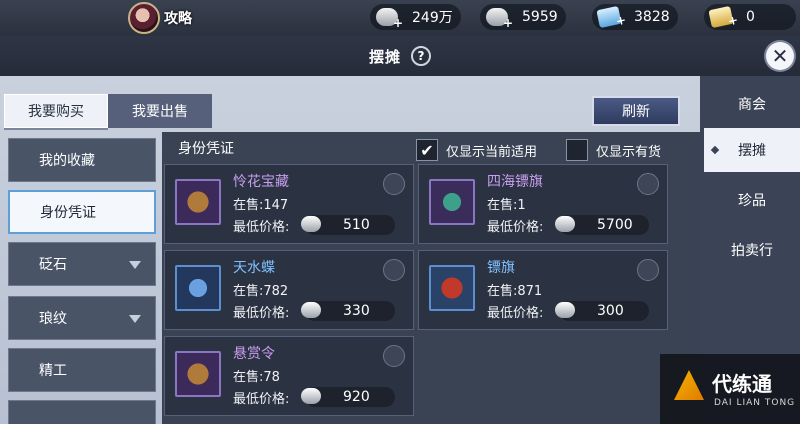  What do you see at coordinates (198, 288) in the screenshot?
I see `butterfly-icon` at bounding box center [198, 288].